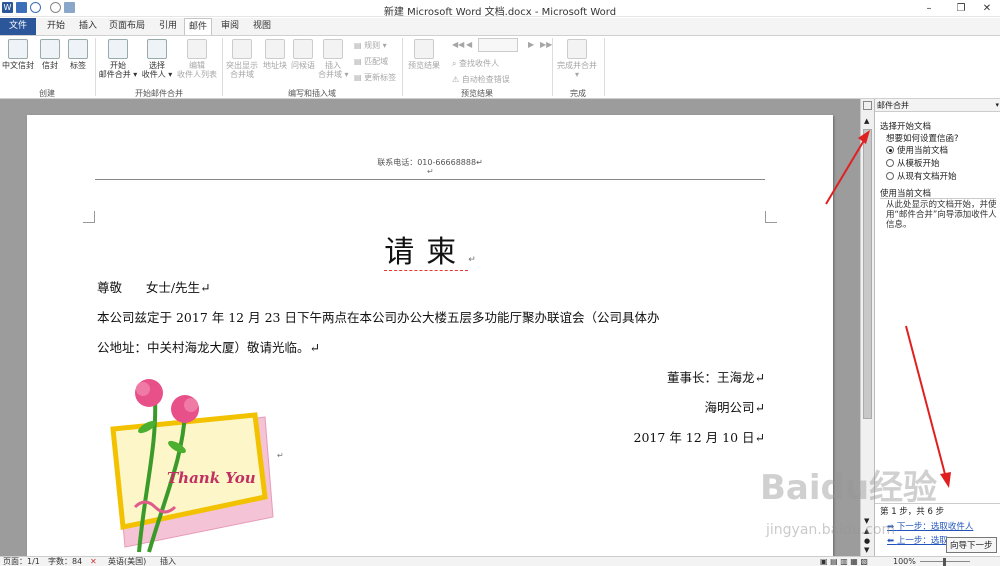  Describe the element at coordinates (475, 63) in the screenshot. I see `find-recipient-button: ⌕ 查找收件人` at that location.